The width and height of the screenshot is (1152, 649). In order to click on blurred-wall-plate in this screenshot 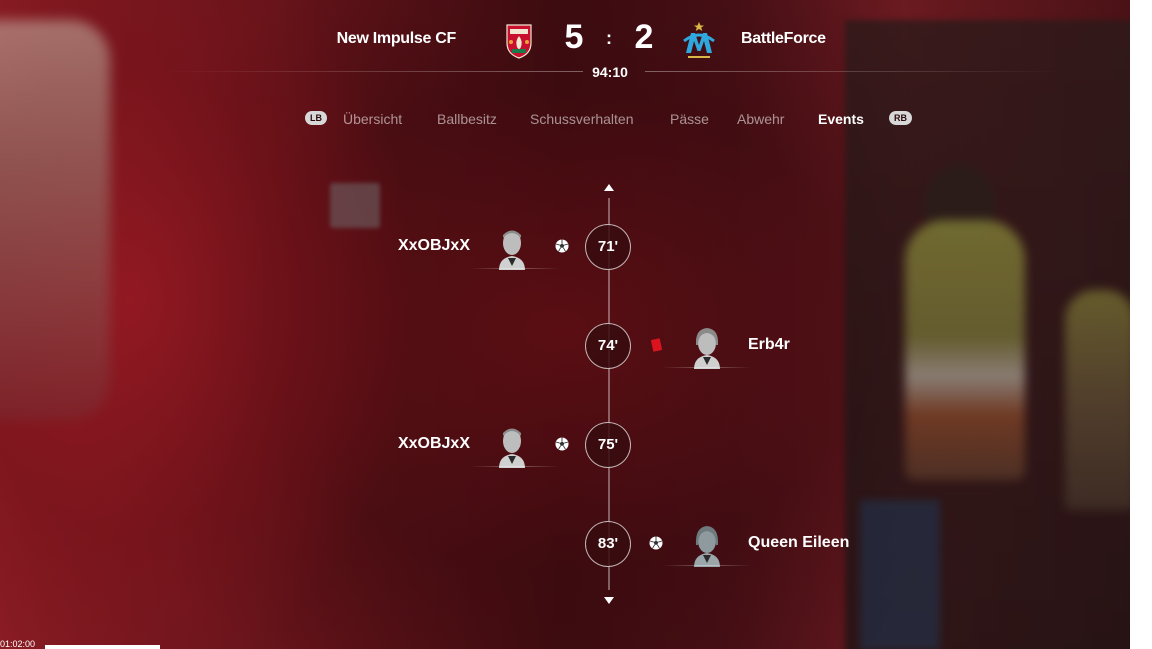, I will do `click(355, 205)`.